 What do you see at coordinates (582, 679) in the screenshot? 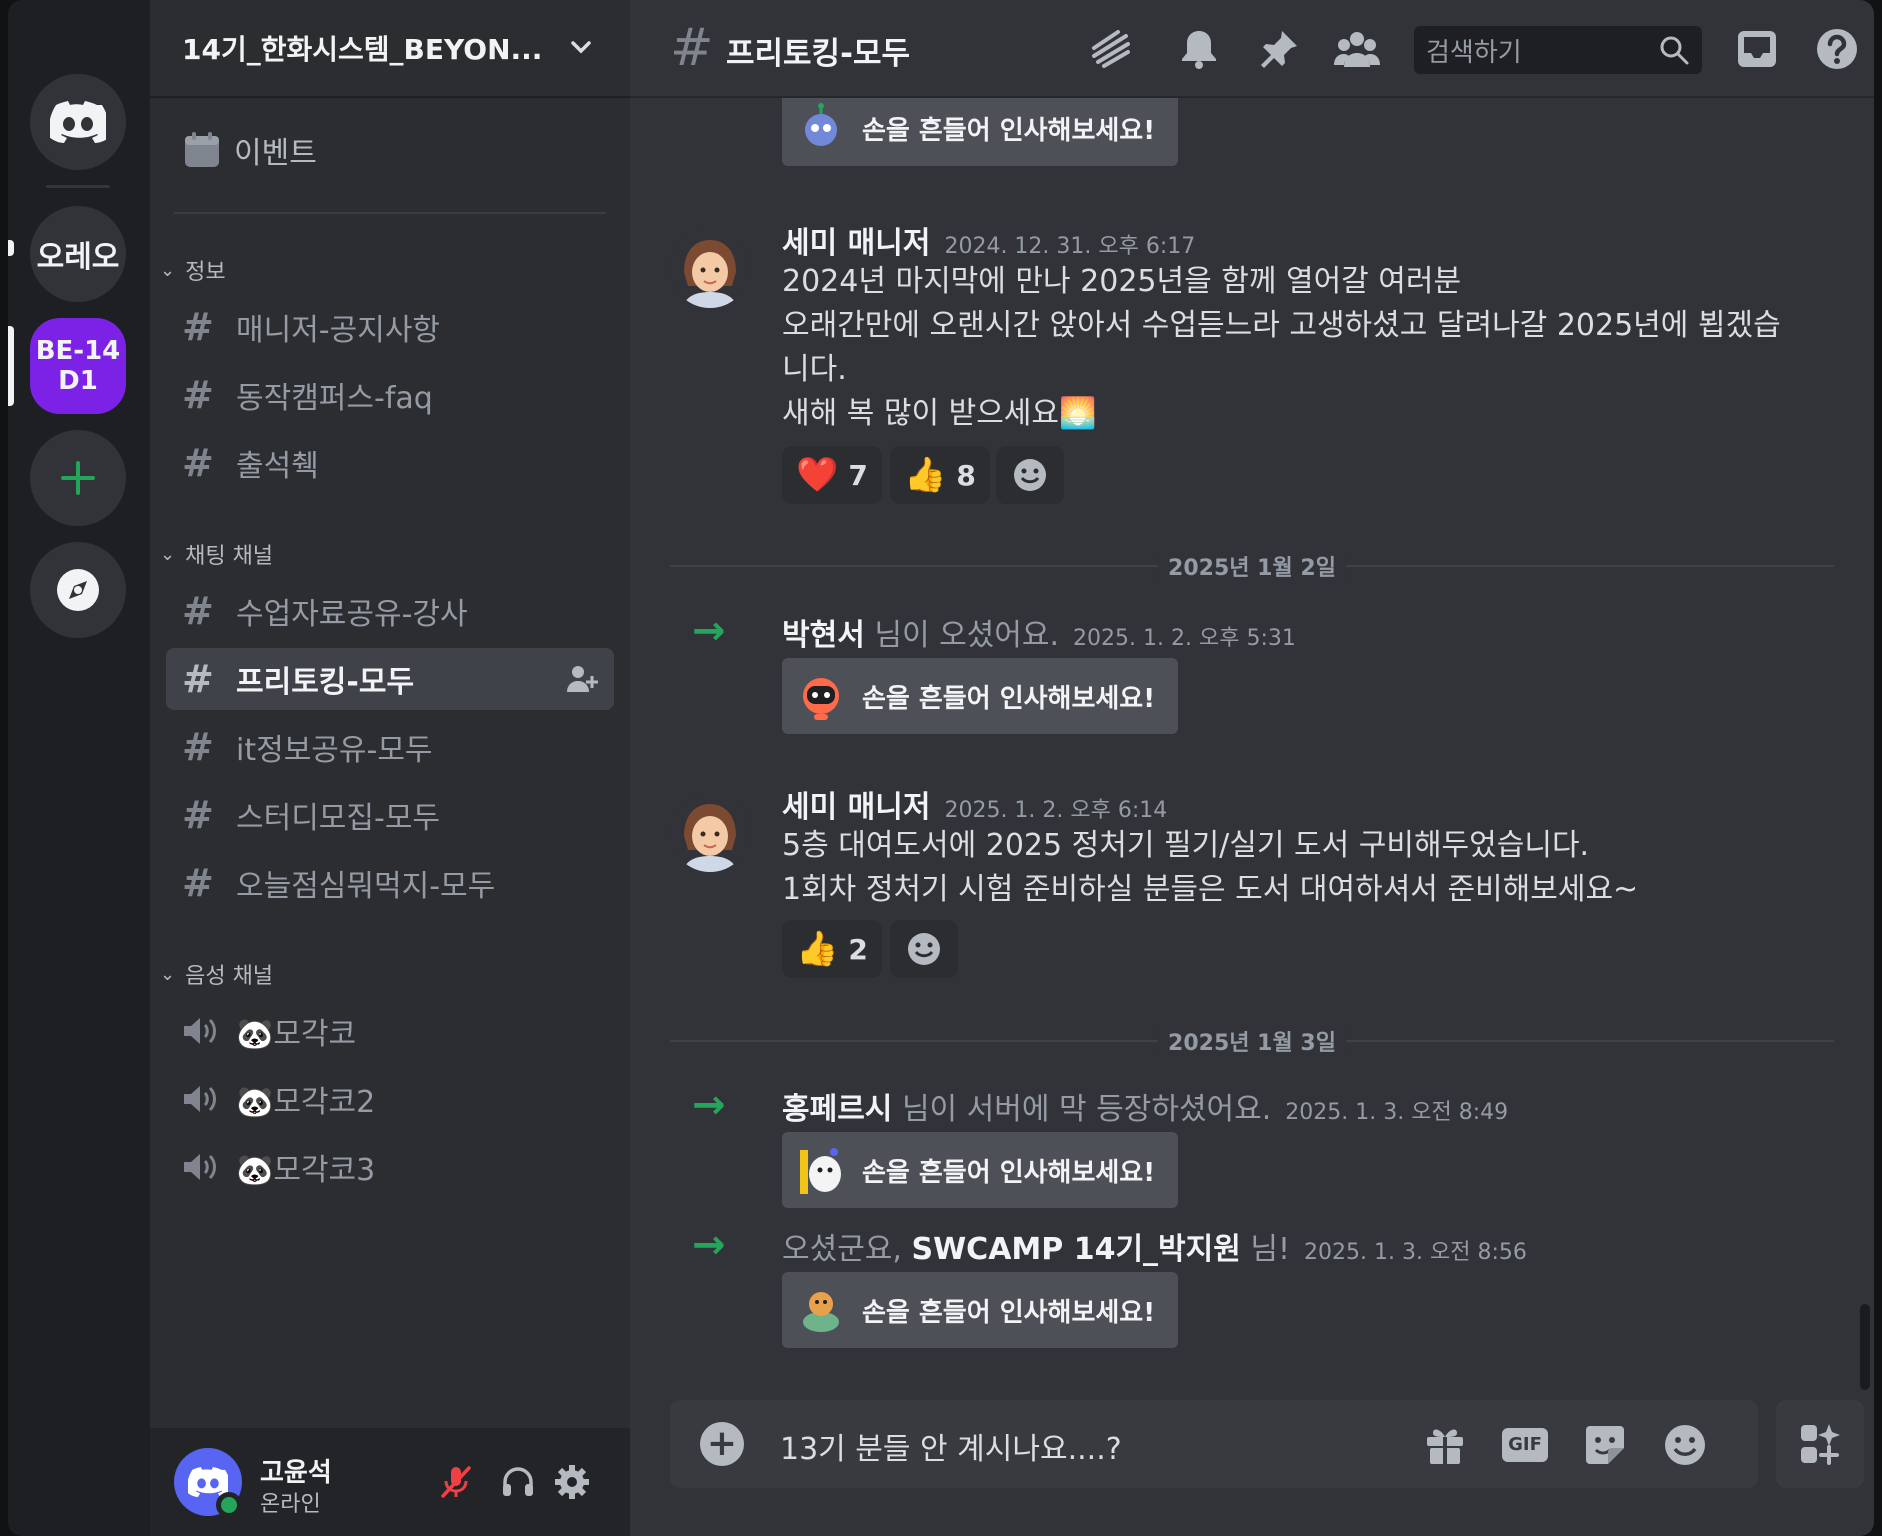
I see `add-member-icon` at bounding box center [582, 679].